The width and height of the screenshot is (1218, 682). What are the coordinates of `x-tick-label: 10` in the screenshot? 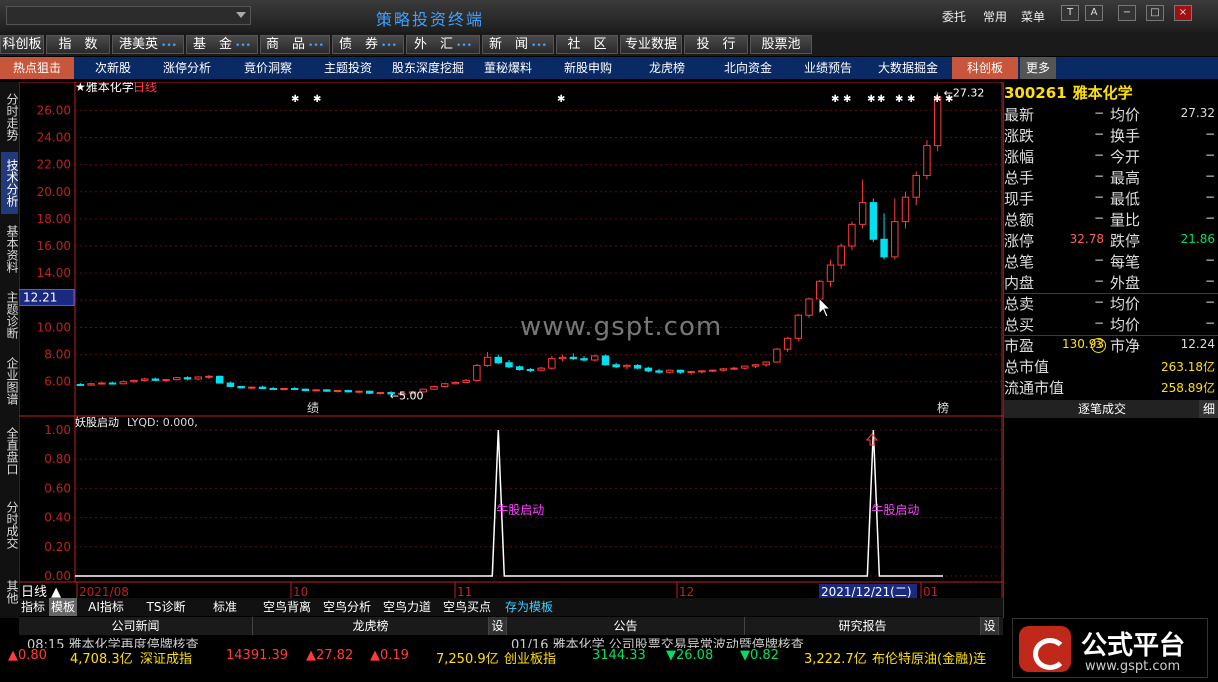 It's located at (300, 592).